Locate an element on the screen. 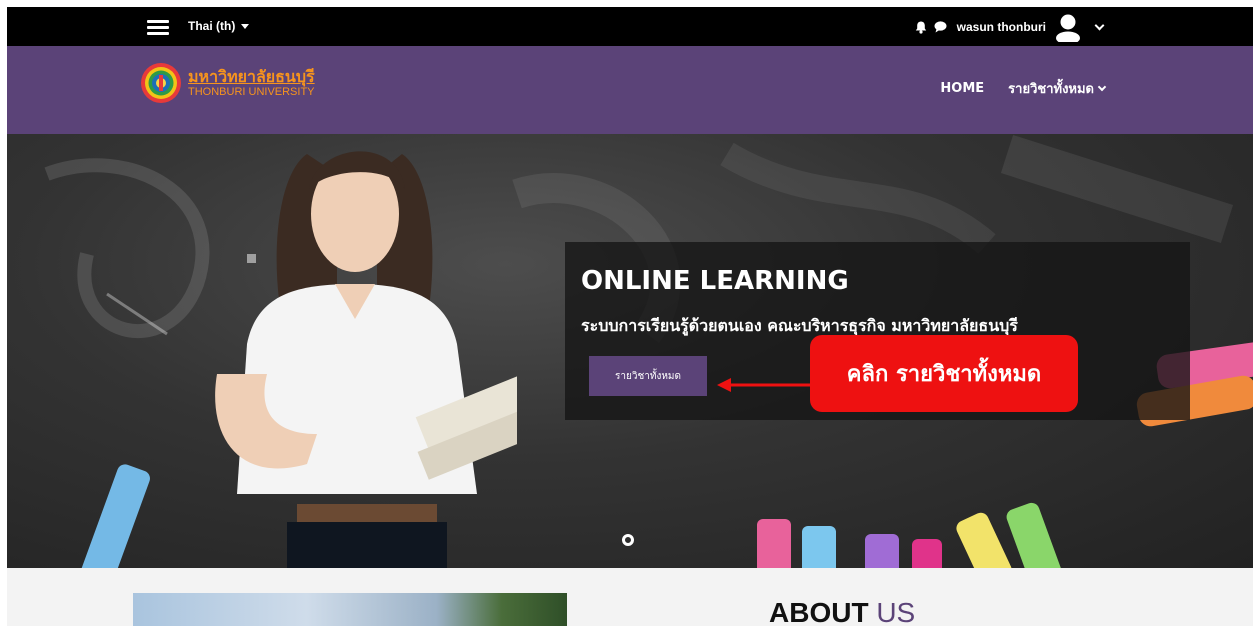 This screenshot has height=626, width=1253. about-heading-light: US is located at coordinates (896, 611).